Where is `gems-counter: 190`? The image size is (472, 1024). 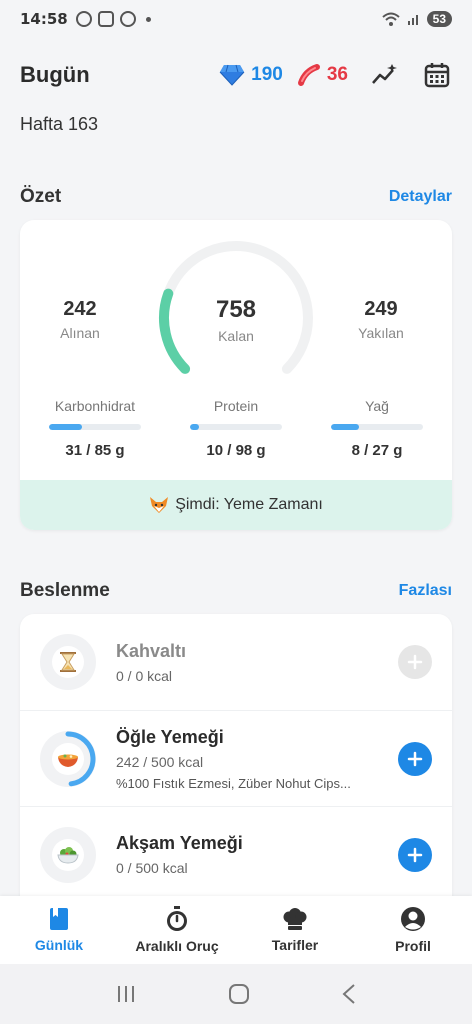
gems-counter: 190 is located at coordinates (251, 75).